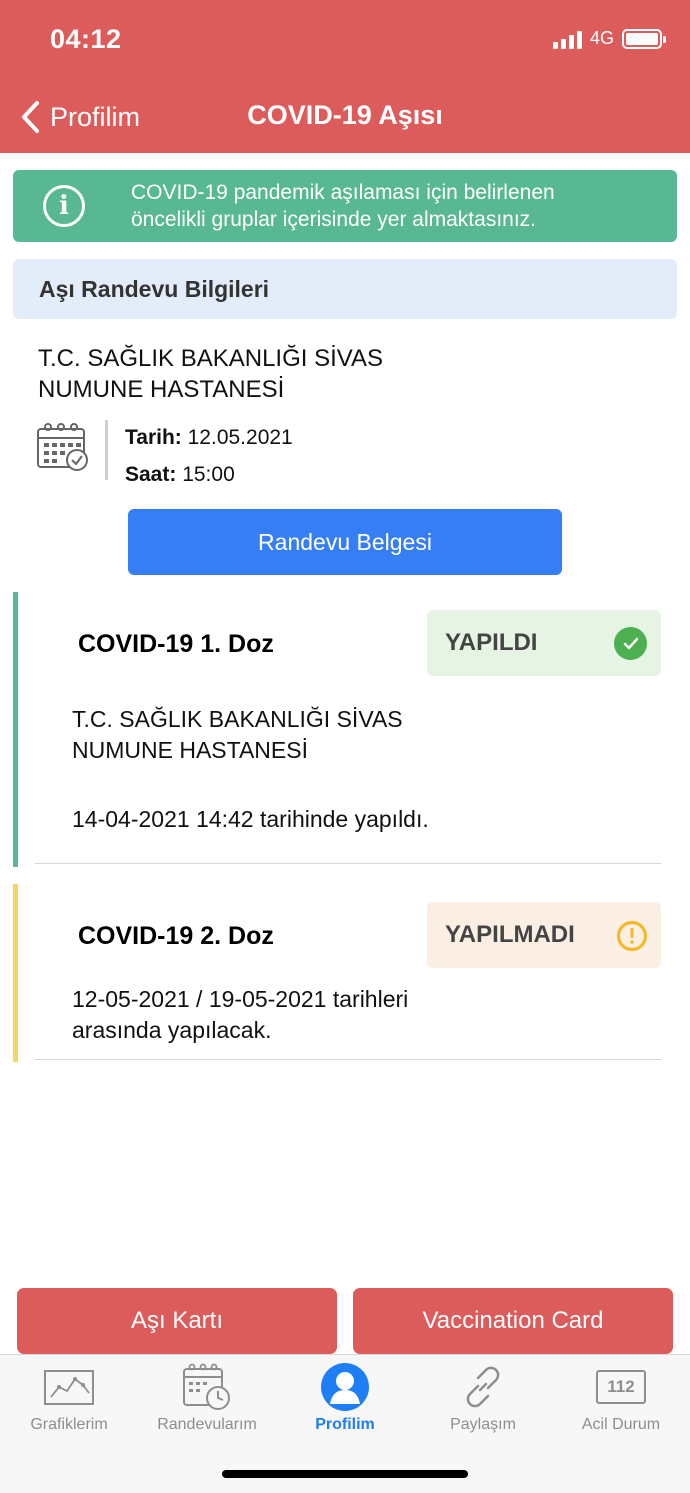  What do you see at coordinates (86, 39) in the screenshot?
I see `status-time: 04:12` at bounding box center [86, 39].